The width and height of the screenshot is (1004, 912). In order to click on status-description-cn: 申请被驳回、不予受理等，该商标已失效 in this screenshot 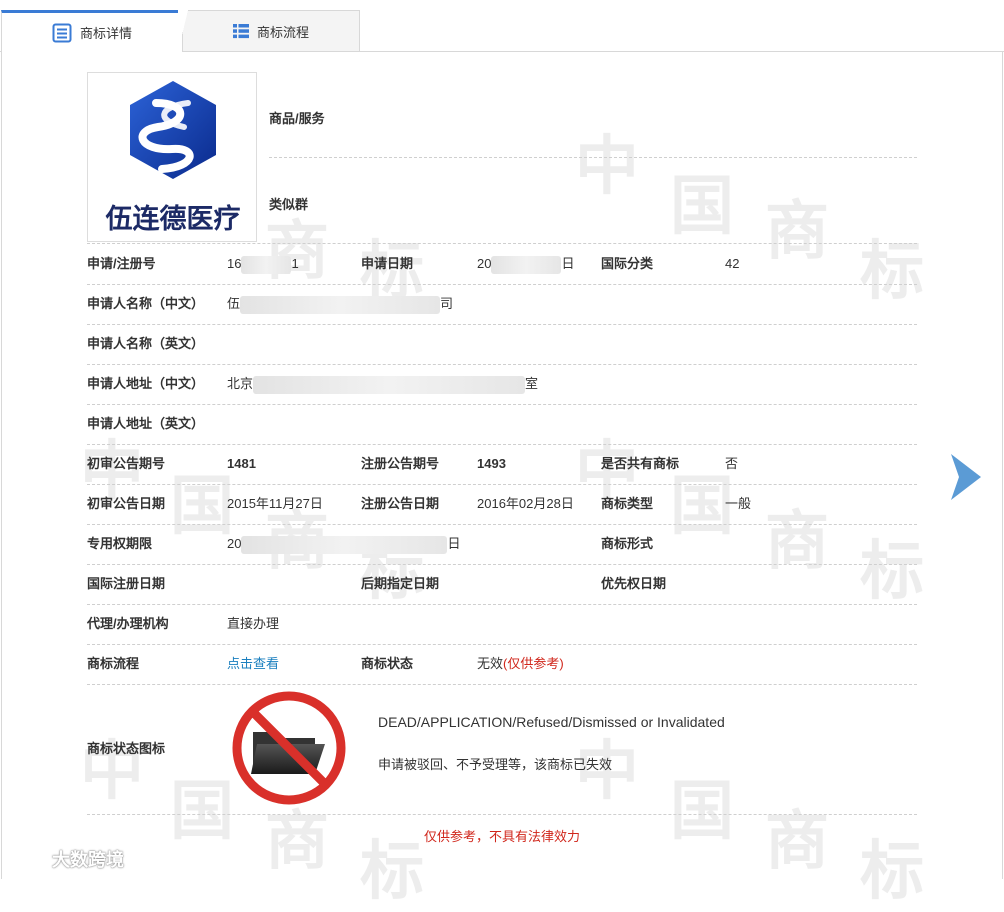, I will do `click(495, 764)`.